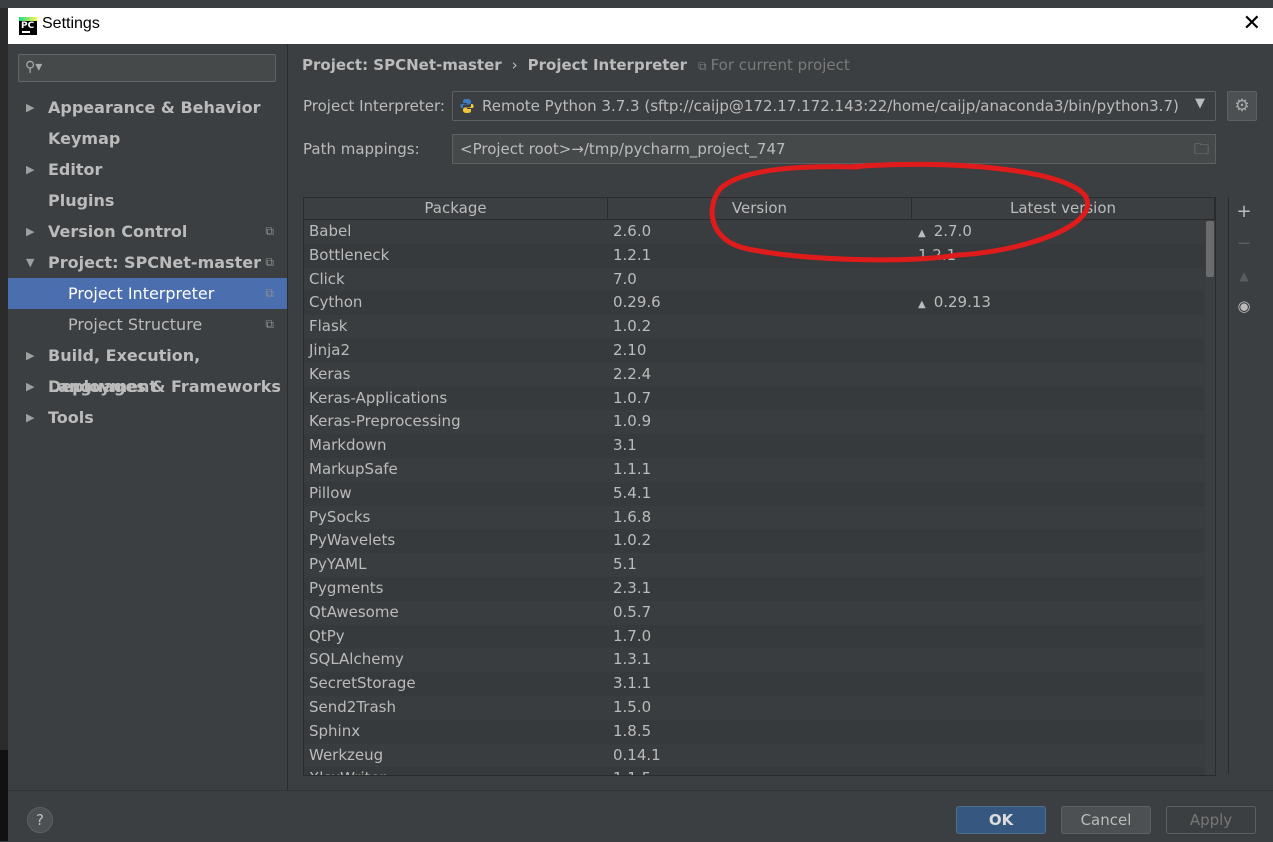  Describe the element at coordinates (1210, 249) in the screenshot. I see `scrollbar-thumb` at that location.